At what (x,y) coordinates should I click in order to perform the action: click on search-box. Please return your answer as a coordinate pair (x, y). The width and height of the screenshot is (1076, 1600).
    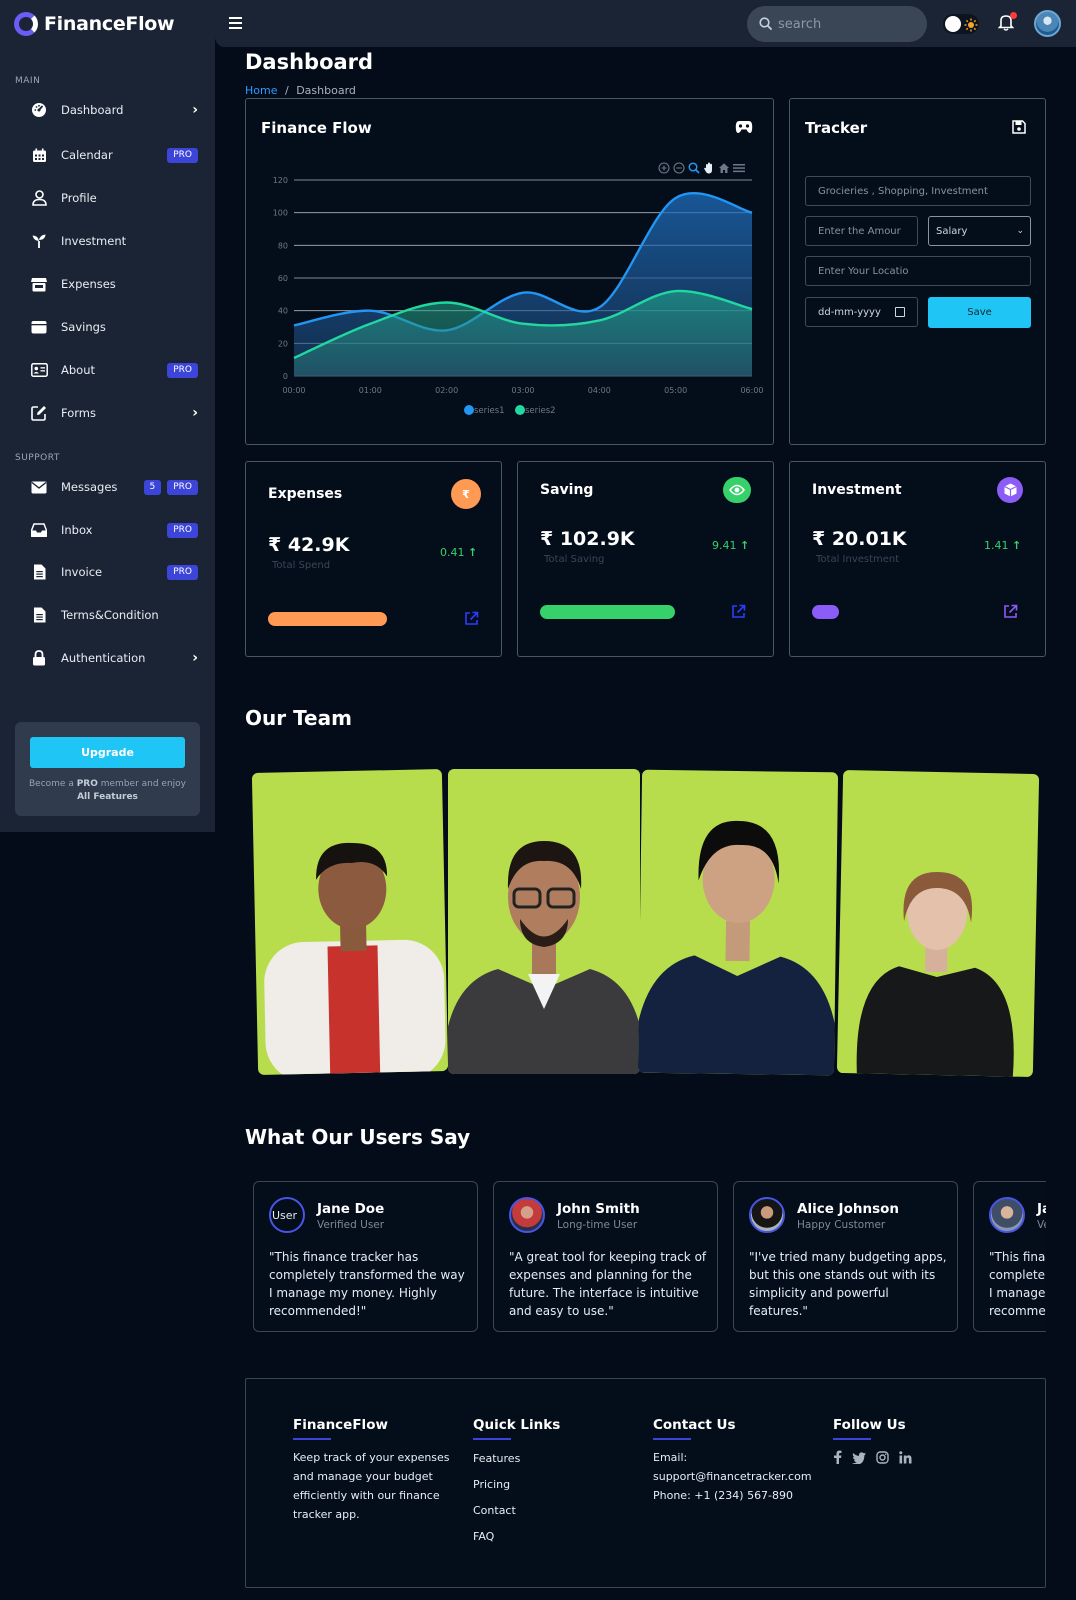
    Looking at the image, I should click on (837, 24).